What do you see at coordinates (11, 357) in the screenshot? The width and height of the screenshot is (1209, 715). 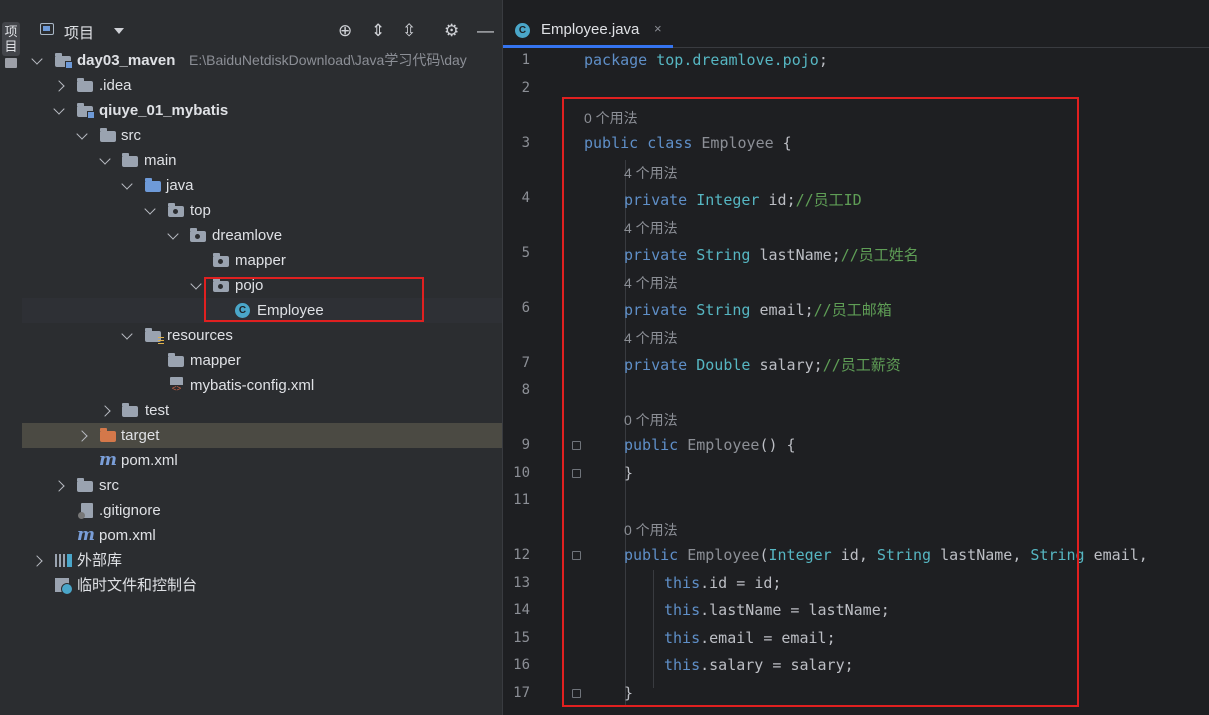 I see `tool-window-strip: 项目` at bounding box center [11, 357].